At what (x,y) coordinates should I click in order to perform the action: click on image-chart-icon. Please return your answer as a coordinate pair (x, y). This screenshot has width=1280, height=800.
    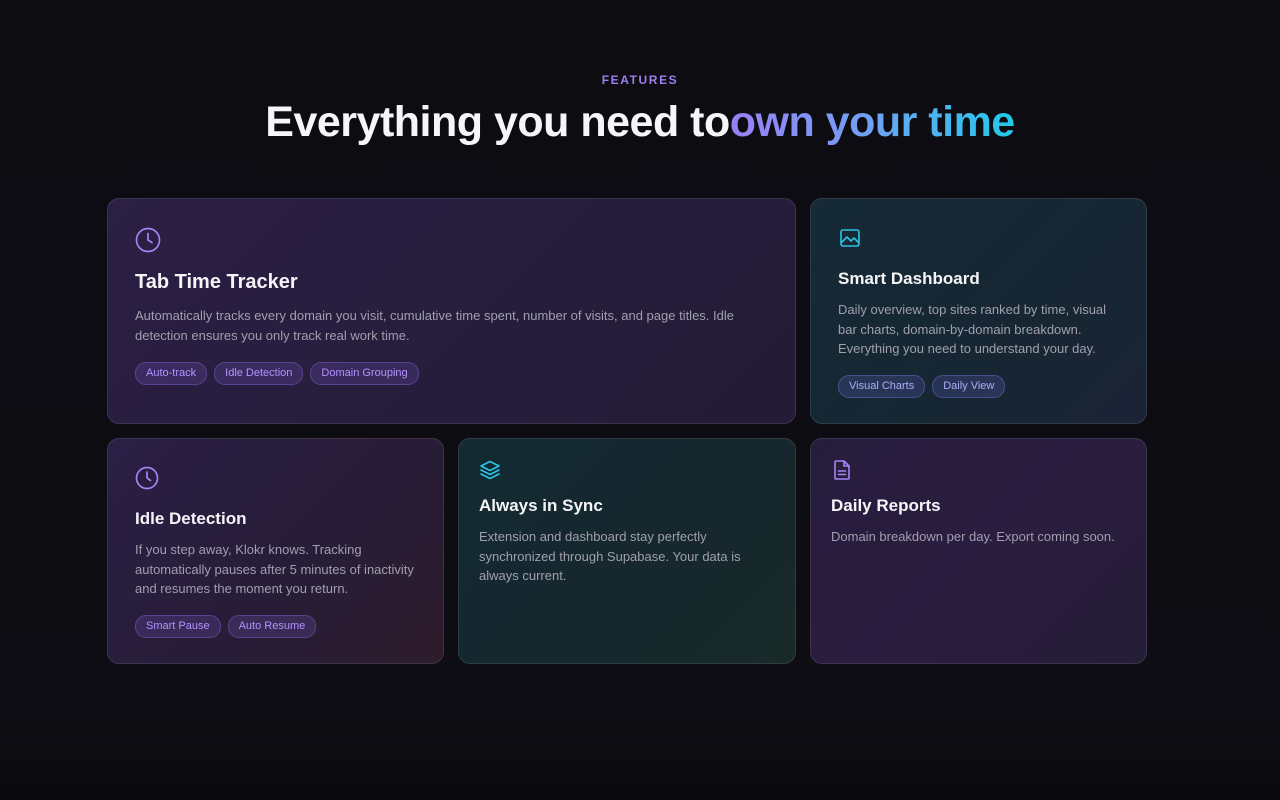
    Looking at the image, I should click on (850, 240).